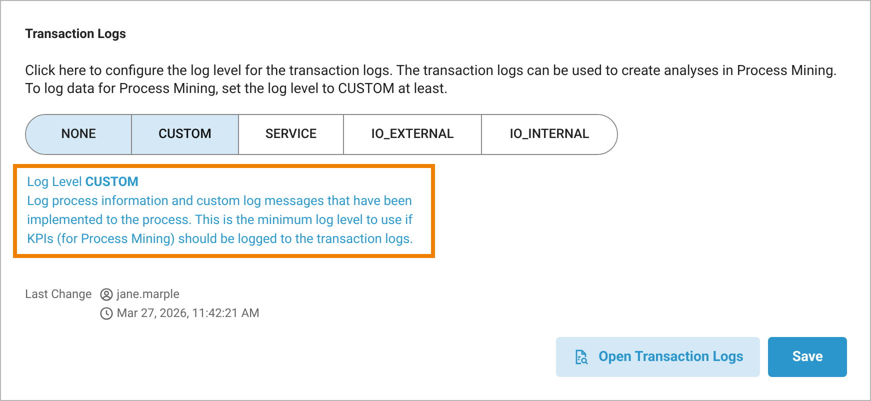 The image size is (871, 401). What do you see at coordinates (220, 221) in the screenshot?
I see `info-text: Log process information and custom log messages that have been implemented to the process. This is the minimum log level to use if KPIs (for Process Mining) should be logged to the transaction logs.` at bounding box center [220, 221].